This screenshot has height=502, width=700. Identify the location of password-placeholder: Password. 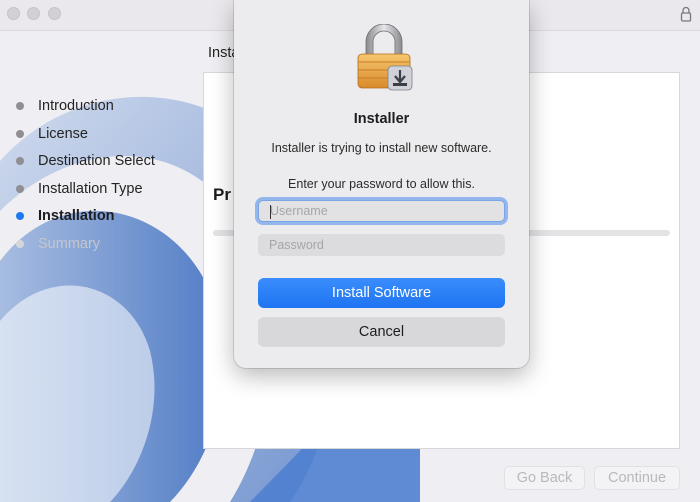
(296, 245).